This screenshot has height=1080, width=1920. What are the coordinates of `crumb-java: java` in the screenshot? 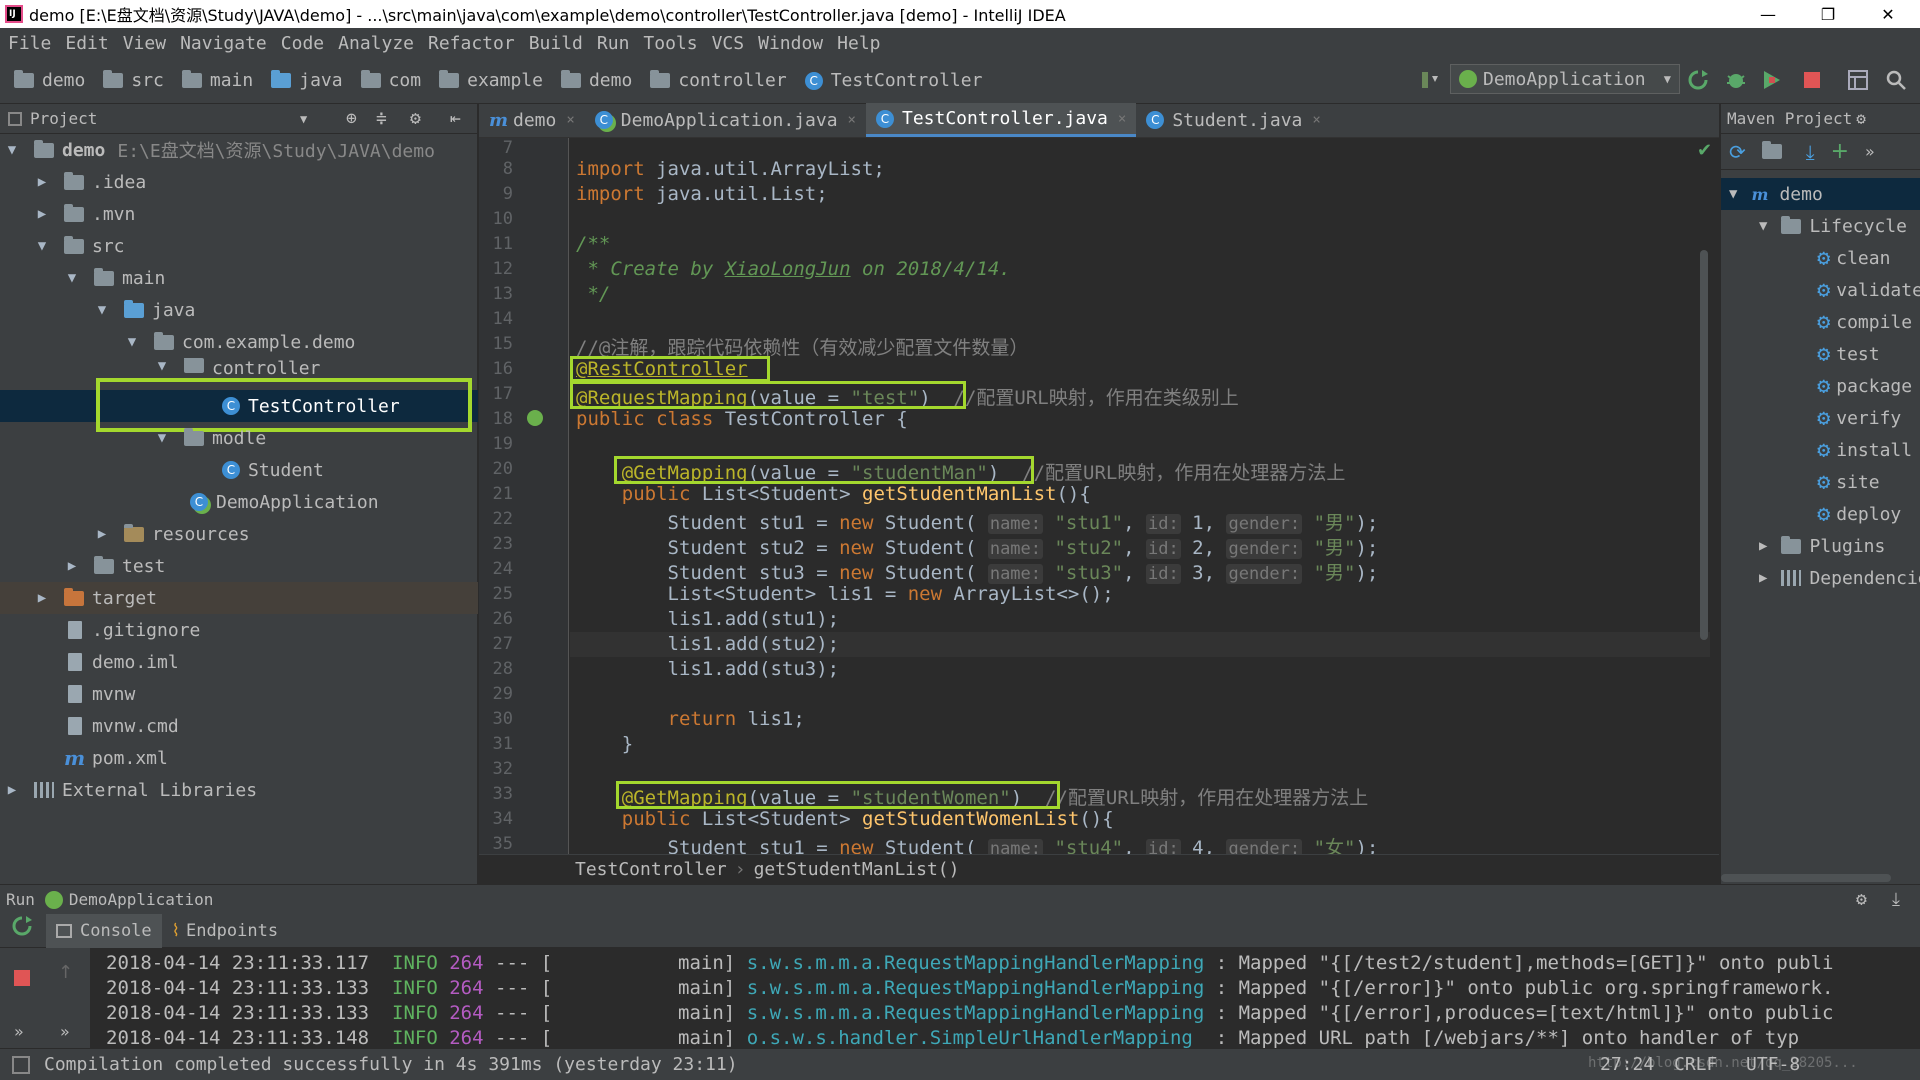 It's located at (307, 80).